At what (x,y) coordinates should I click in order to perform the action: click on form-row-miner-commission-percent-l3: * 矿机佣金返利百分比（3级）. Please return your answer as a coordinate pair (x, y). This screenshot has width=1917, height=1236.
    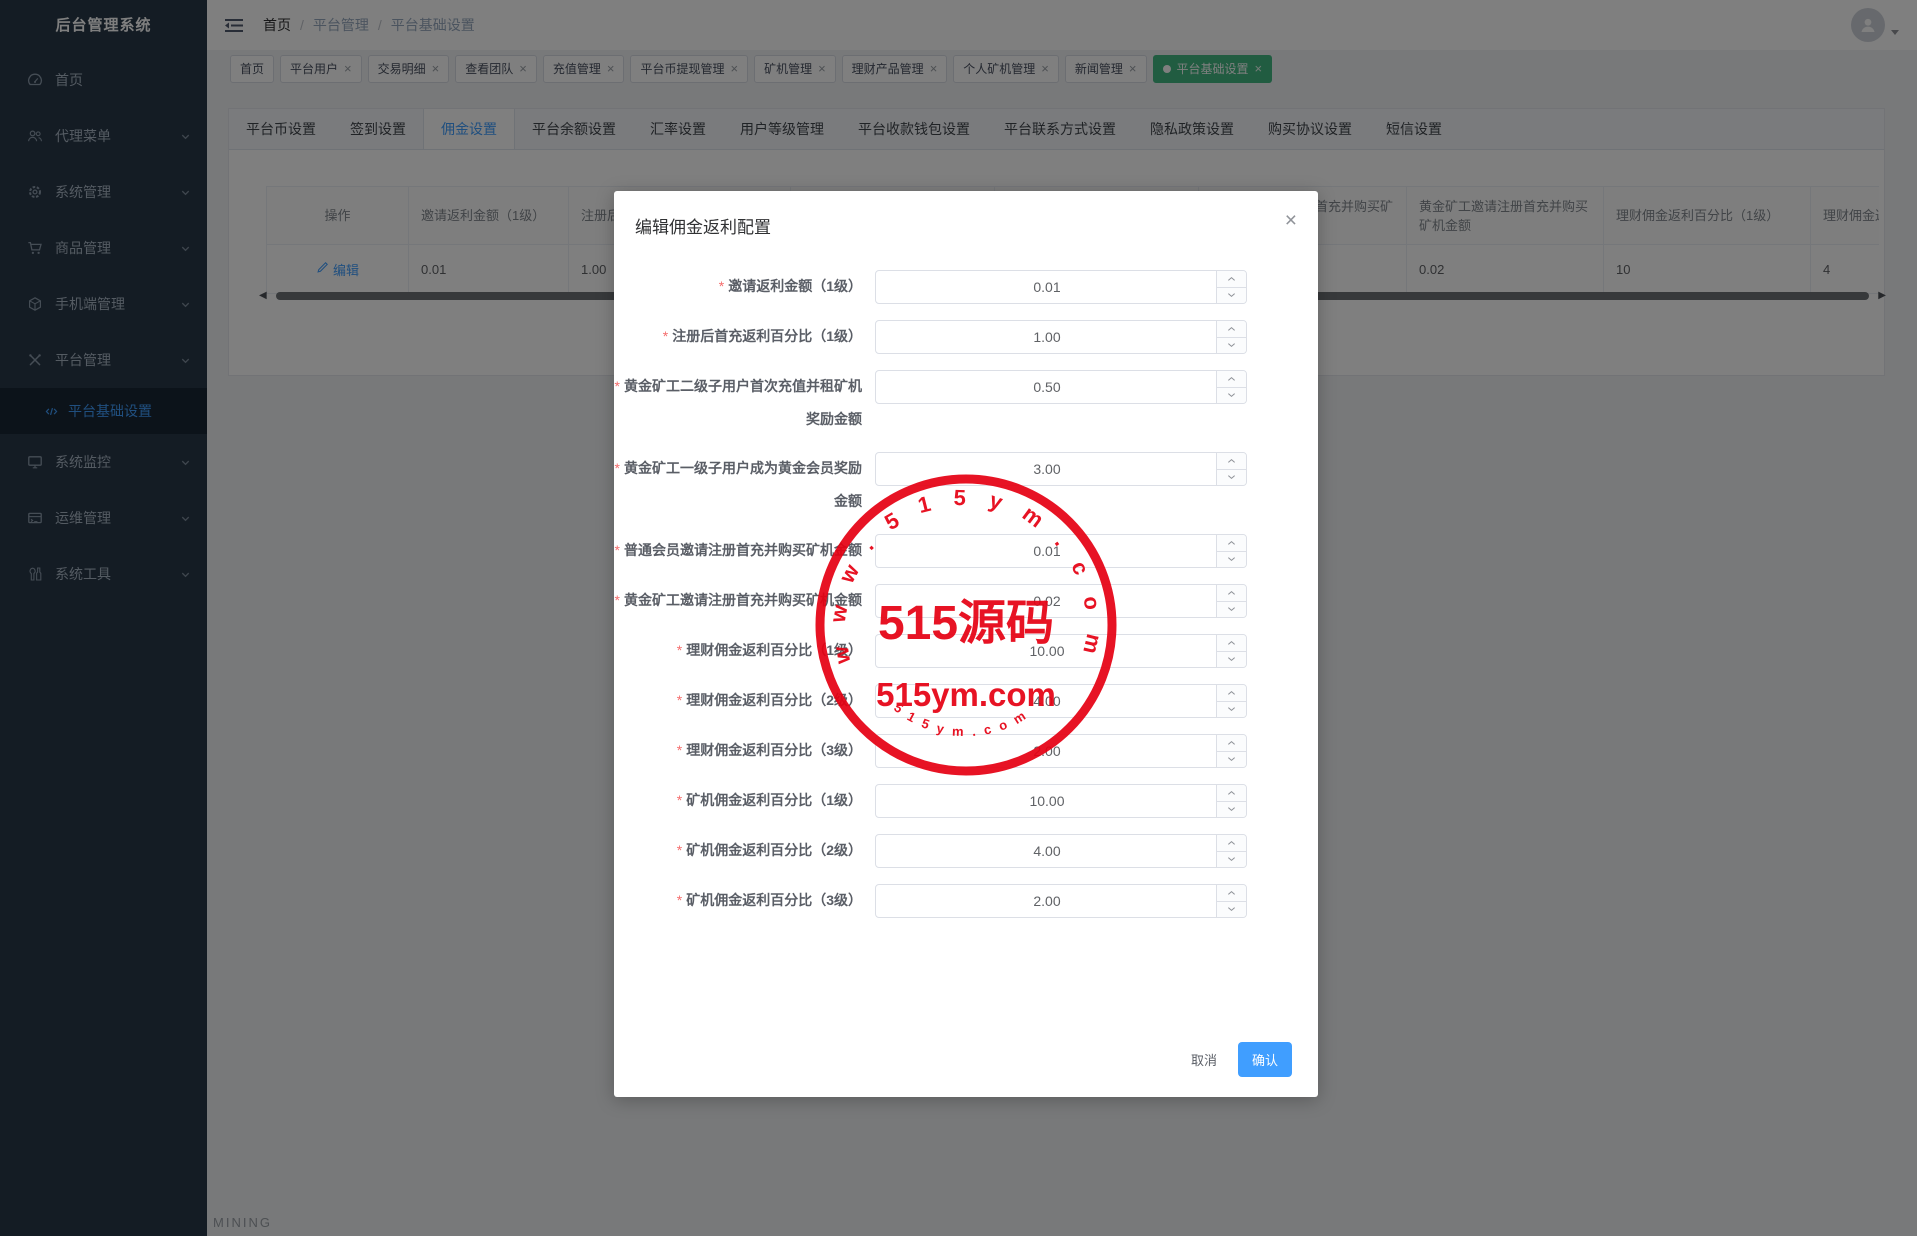
    Looking at the image, I should click on (966, 901).